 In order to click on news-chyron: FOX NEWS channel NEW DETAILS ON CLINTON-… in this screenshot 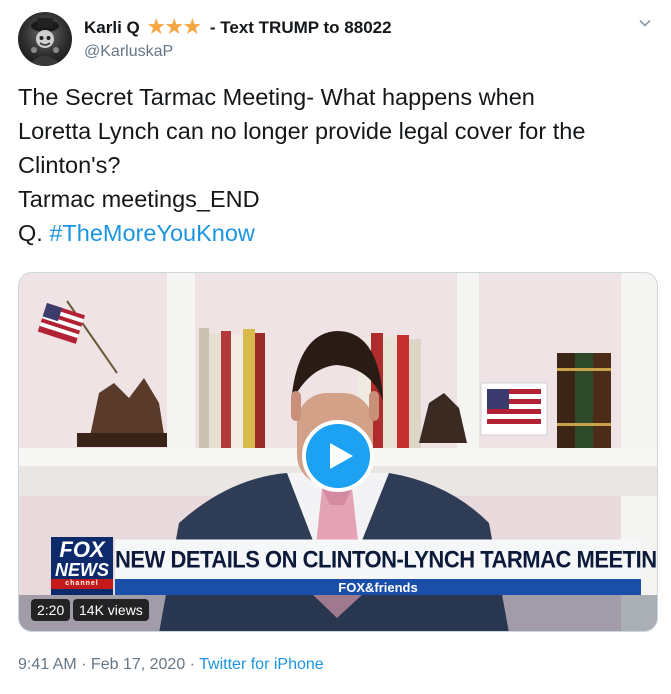, I will do `click(354, 566)`.